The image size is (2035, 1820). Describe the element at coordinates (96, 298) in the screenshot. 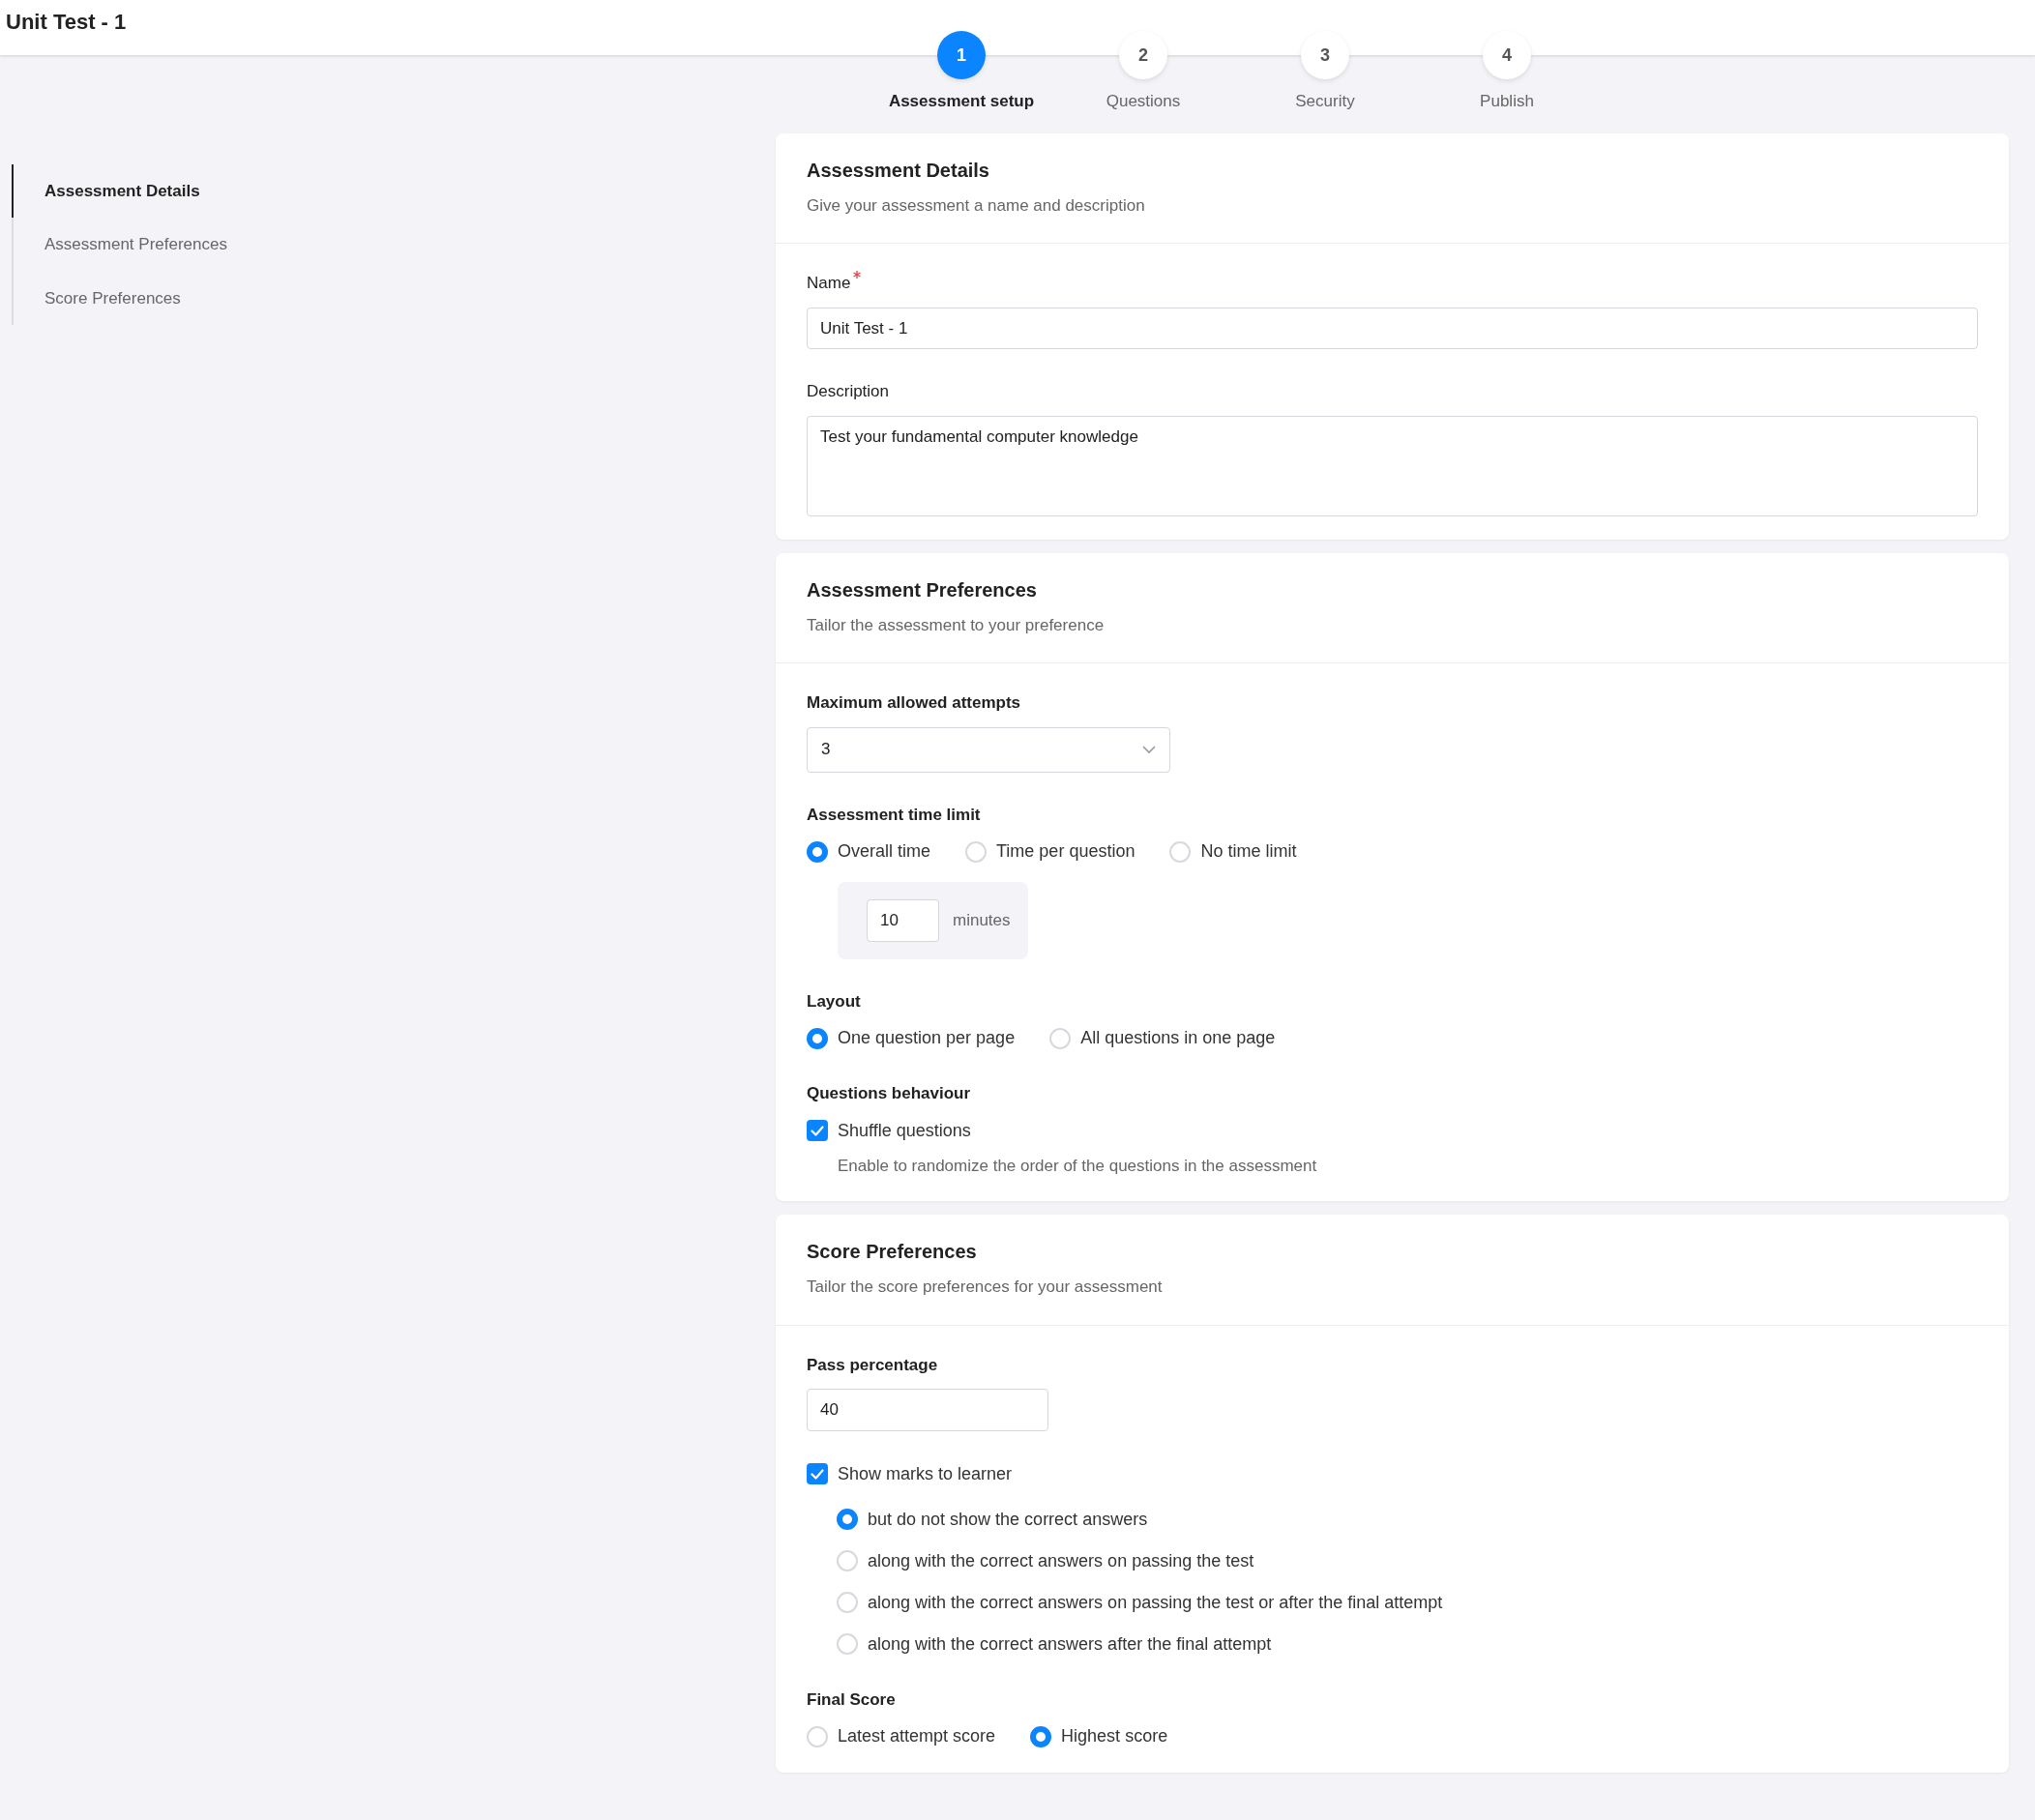

I see `sidebar-item: Score Preferences` at that location.